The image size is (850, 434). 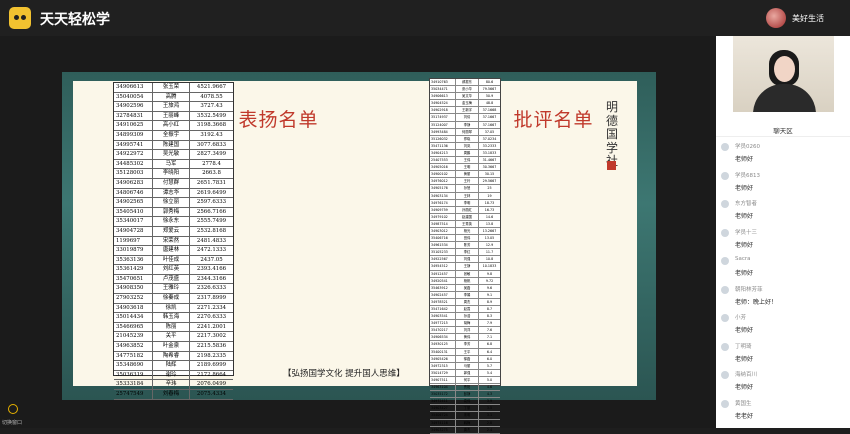 I want to click on table-row: 34906613 张玉荣 4521.9667, so click(x=173, y=88).